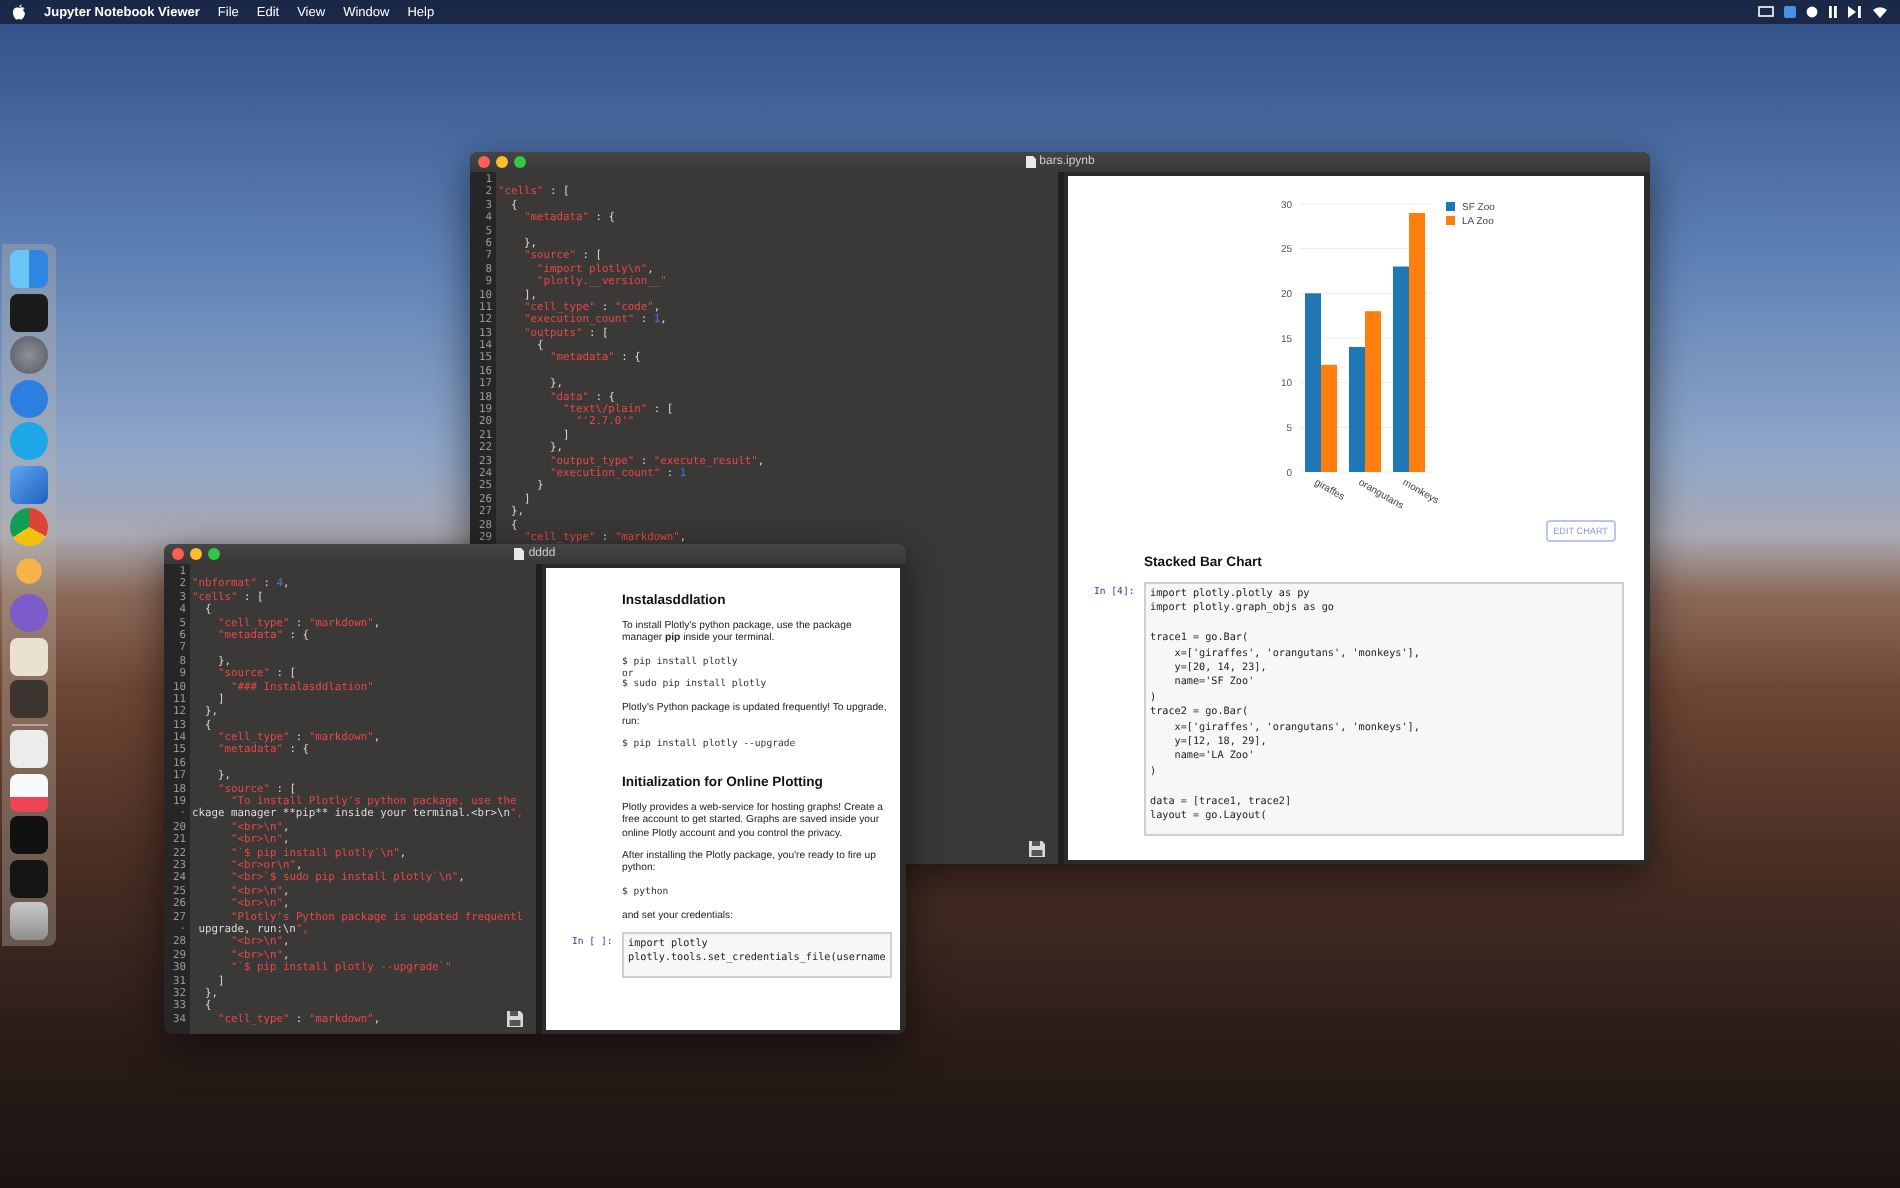  What do you see at coordinates (1812, 12) in the screenshot?
I see `circle-icon` at bounding box center [1812, 12].